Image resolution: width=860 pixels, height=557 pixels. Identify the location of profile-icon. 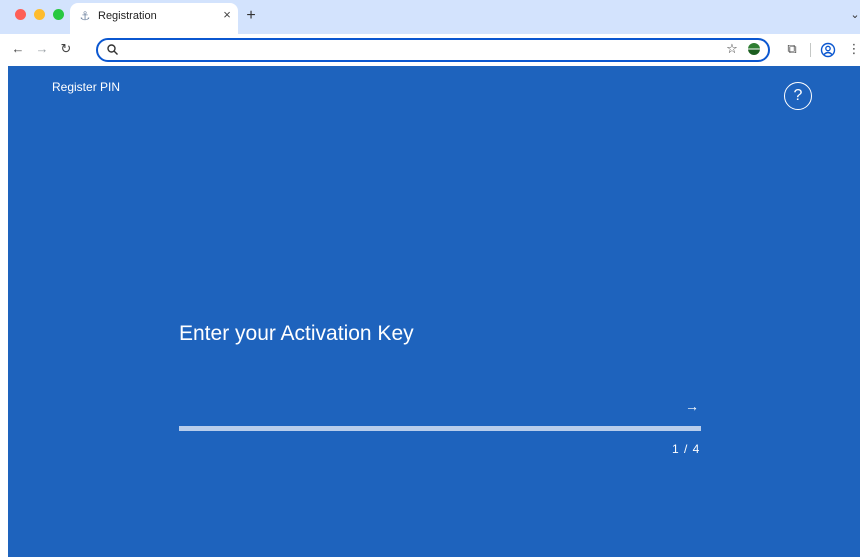
(828, 50).